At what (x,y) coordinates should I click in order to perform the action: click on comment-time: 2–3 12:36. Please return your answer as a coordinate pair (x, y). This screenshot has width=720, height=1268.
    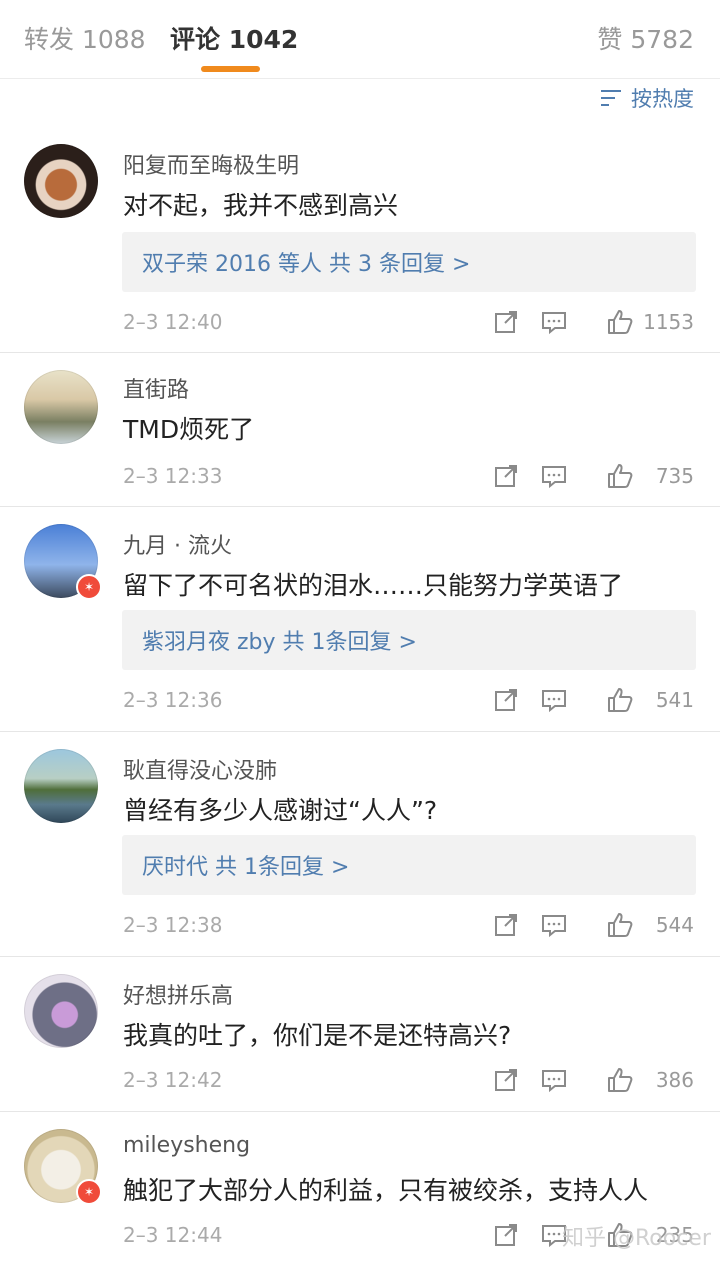
    Looking at the image, I should click on (173, 700).